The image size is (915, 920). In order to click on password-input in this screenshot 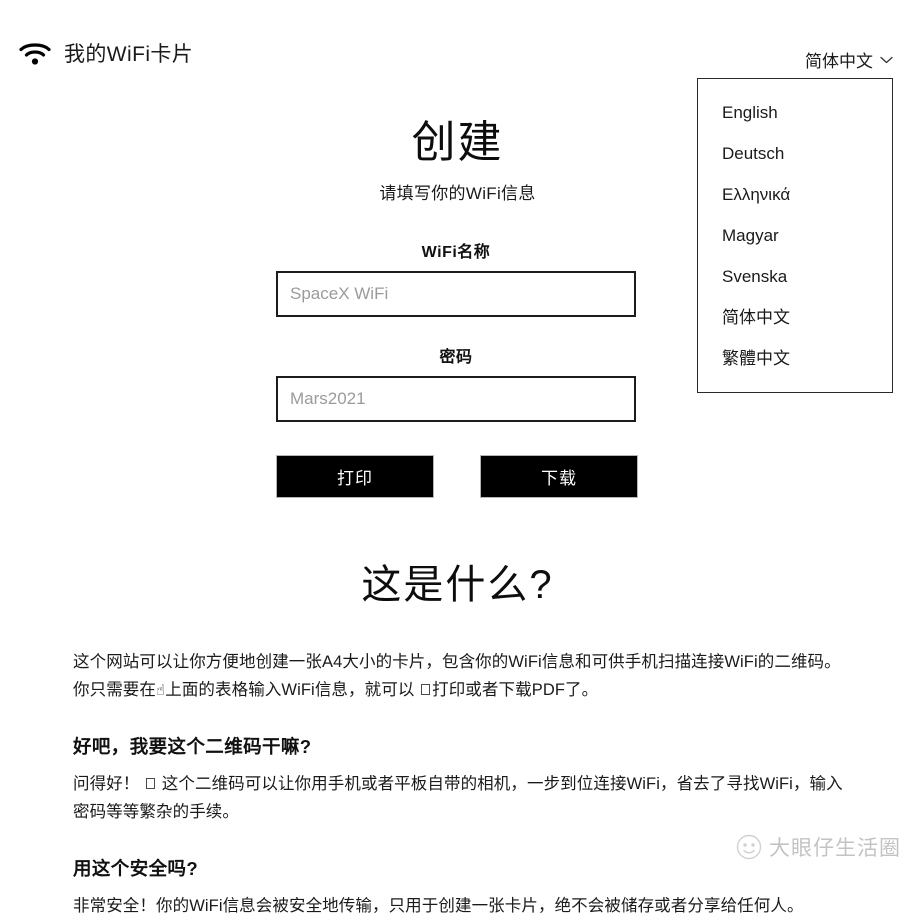, I will do `click(456, 399)`.